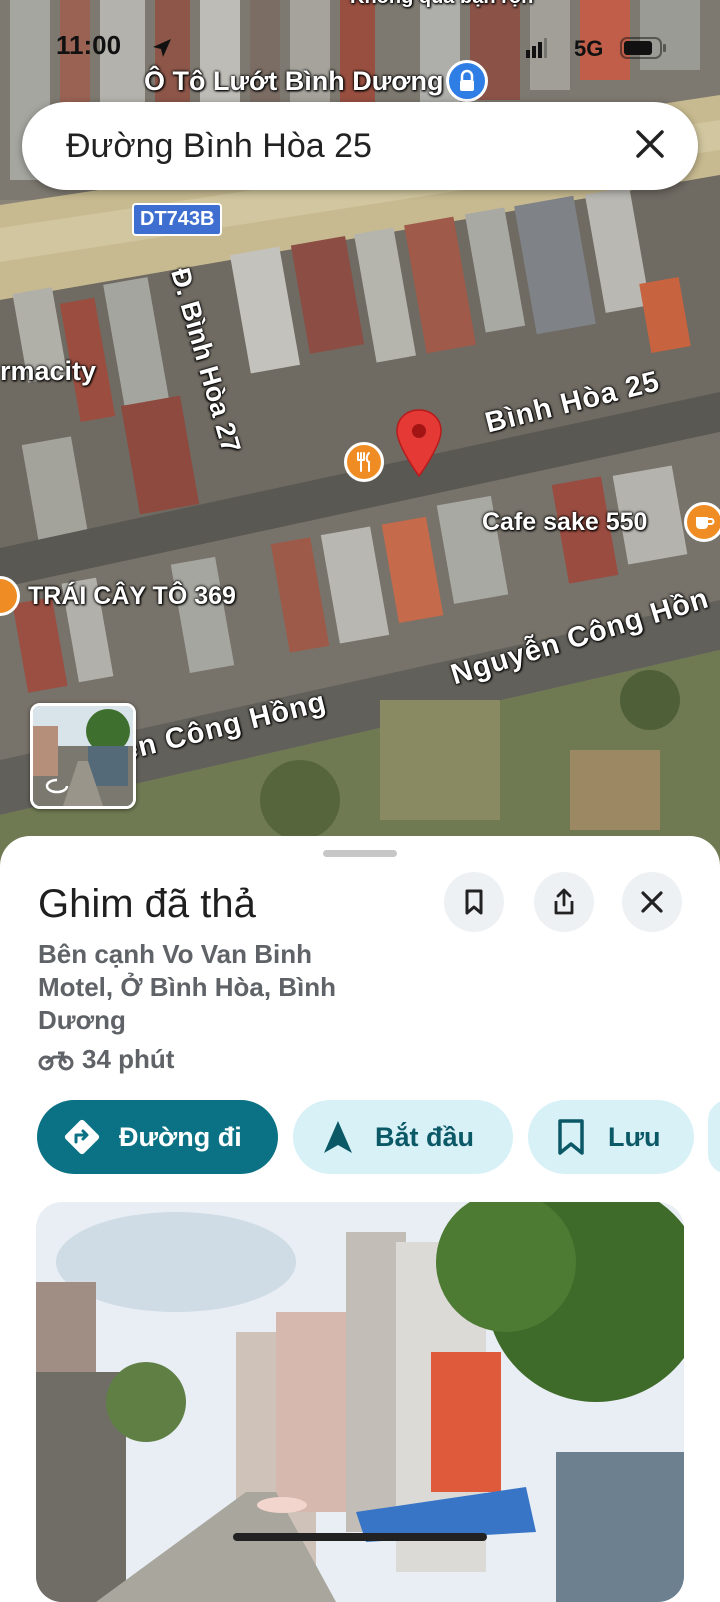 This screenshot has width=720, height=1602. What do you see at coordinates (467, 81) in the screenshot?
I see `lock-icon` at bounding box center [467, 81].